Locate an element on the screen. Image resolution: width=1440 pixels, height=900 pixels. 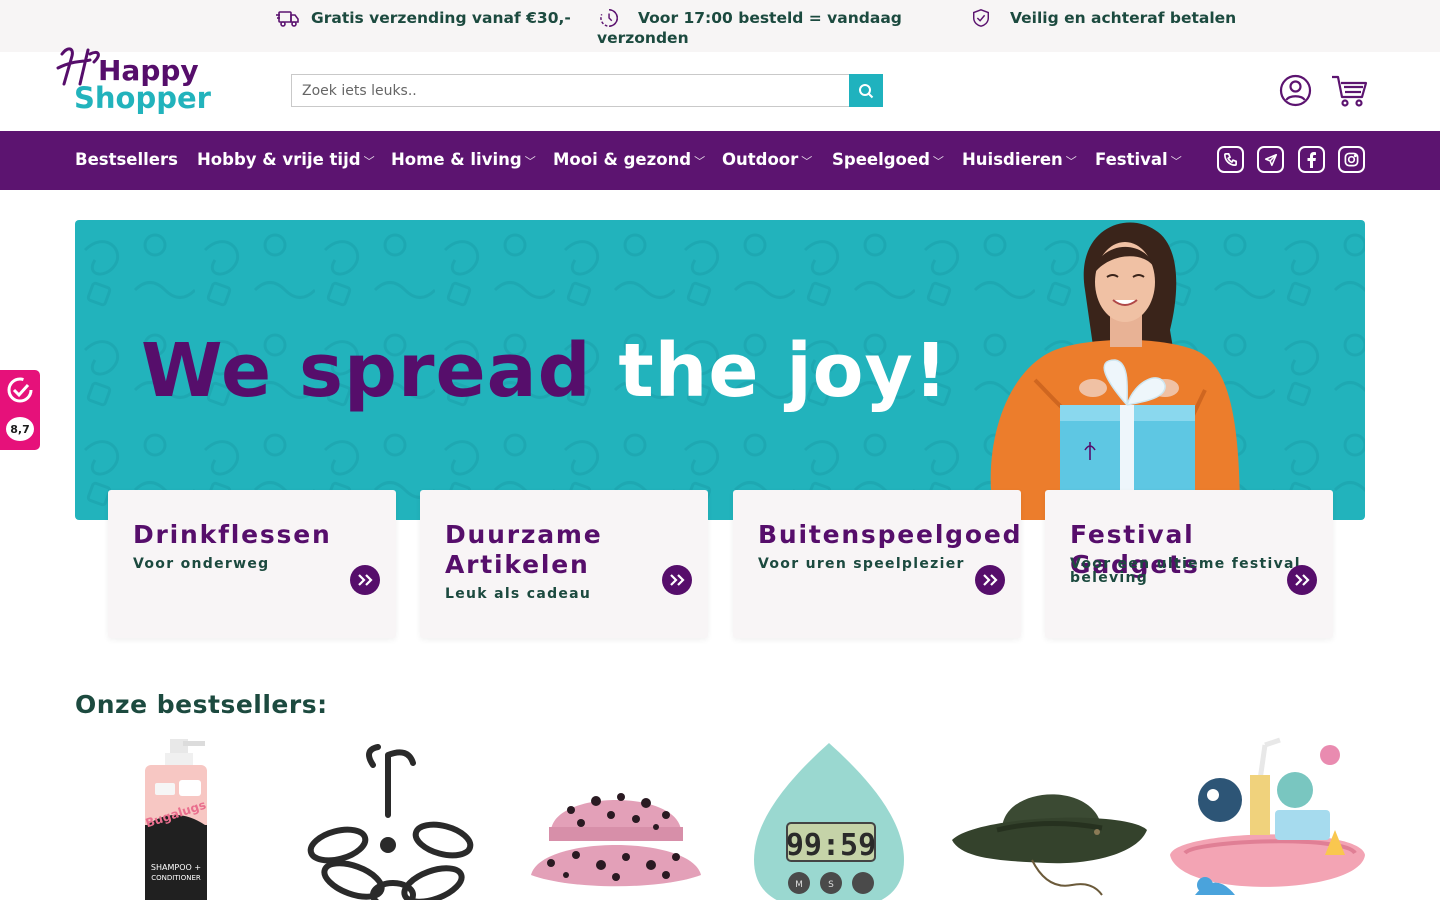
nav-label: Mooi & gezond is located at coordinates (622, 159).